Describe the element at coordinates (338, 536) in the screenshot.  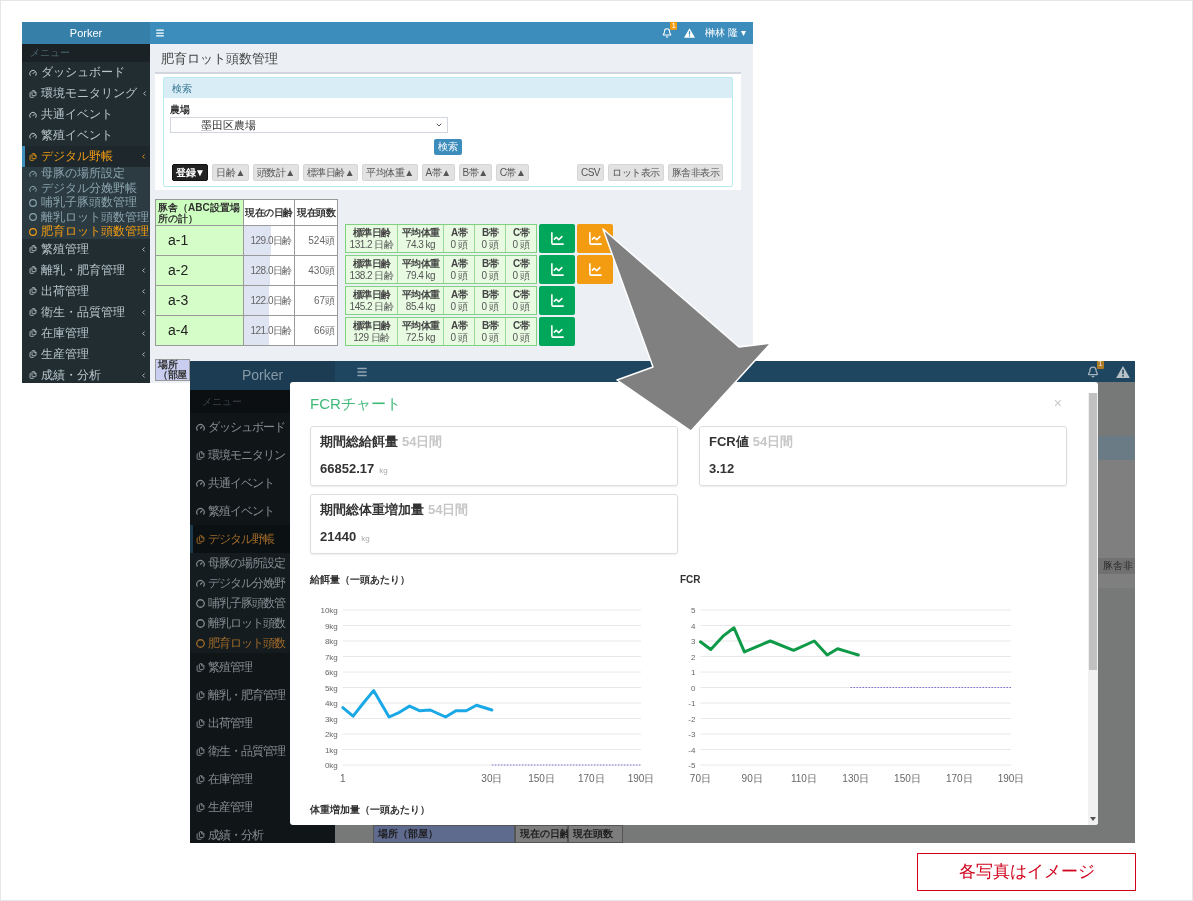
I see `stat-value: 21440` at that location.